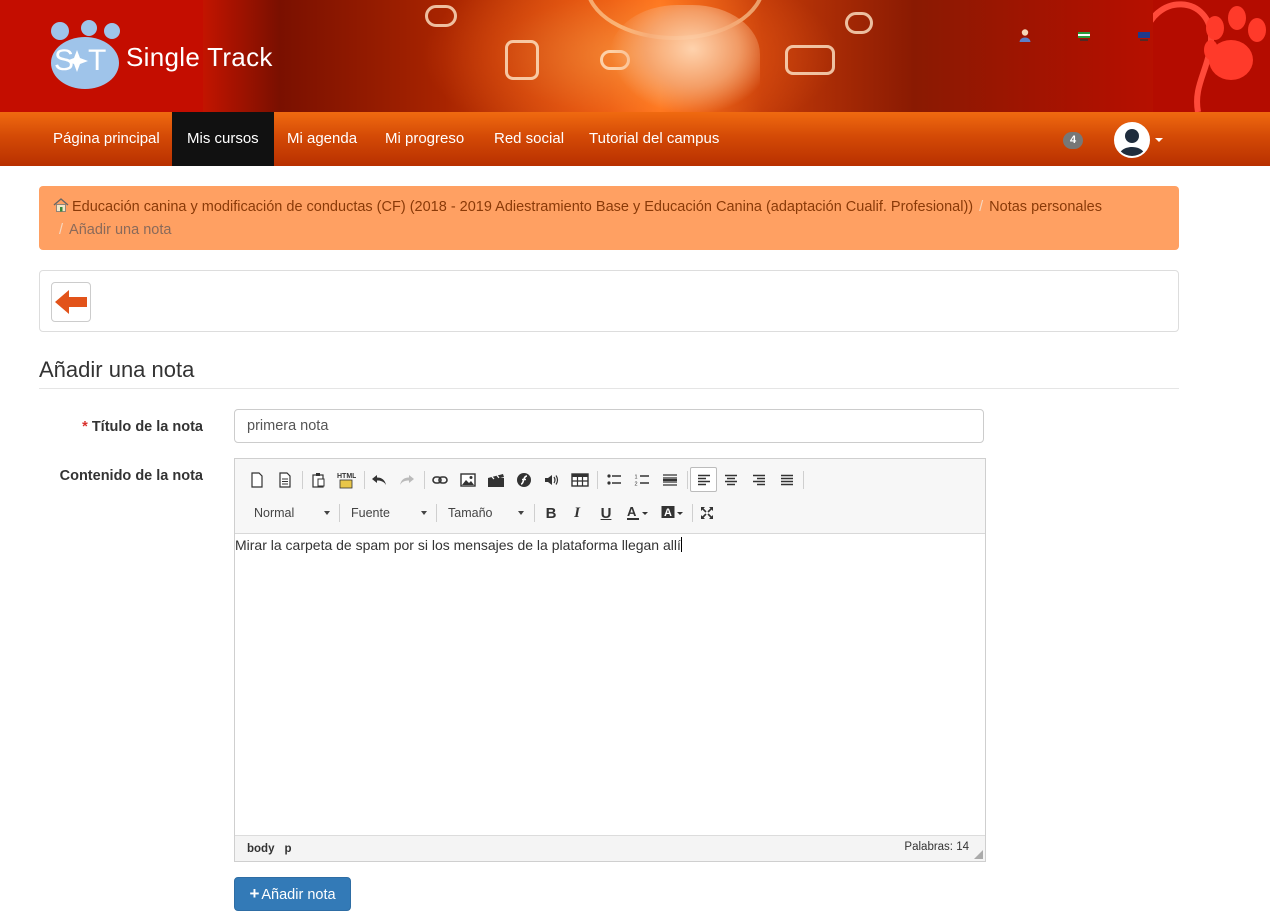  What do you see at coordinates (609, 426) in the screenshot?
I see `title-input` at bounding box center [609, 426].